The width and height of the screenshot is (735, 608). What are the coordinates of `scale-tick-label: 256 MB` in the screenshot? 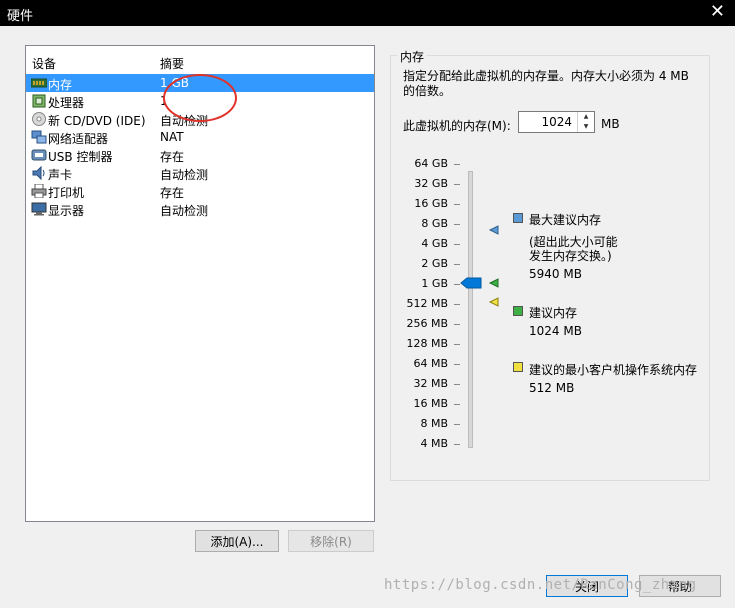 It's located at (427, 323).